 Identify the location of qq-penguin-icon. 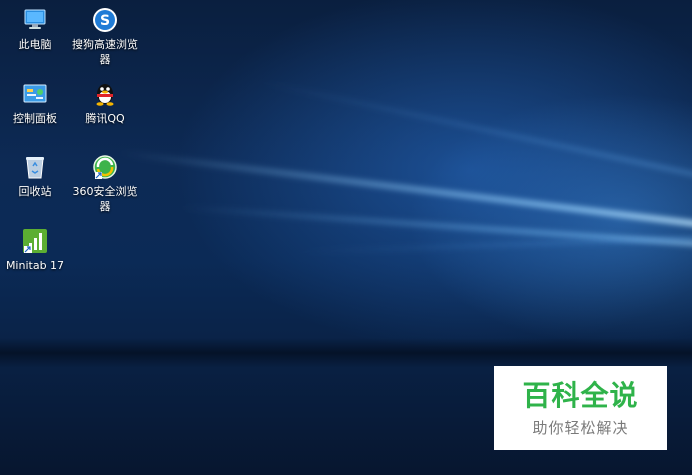
(105, 94).